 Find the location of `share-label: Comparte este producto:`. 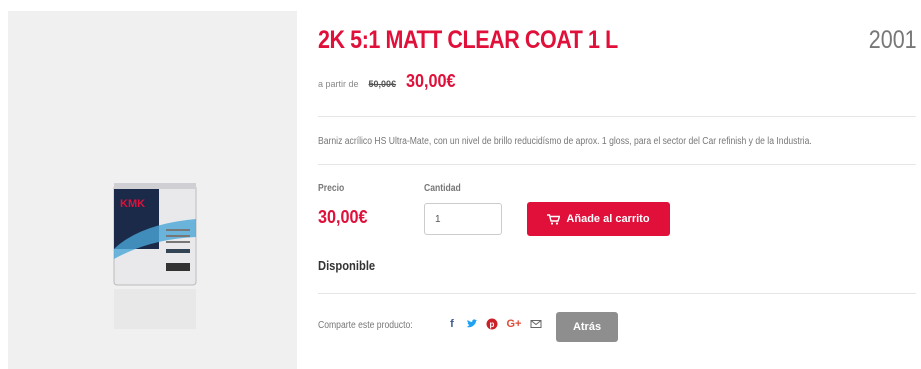

share-label: Comparte este producto: is located at coordinates (365, 325).